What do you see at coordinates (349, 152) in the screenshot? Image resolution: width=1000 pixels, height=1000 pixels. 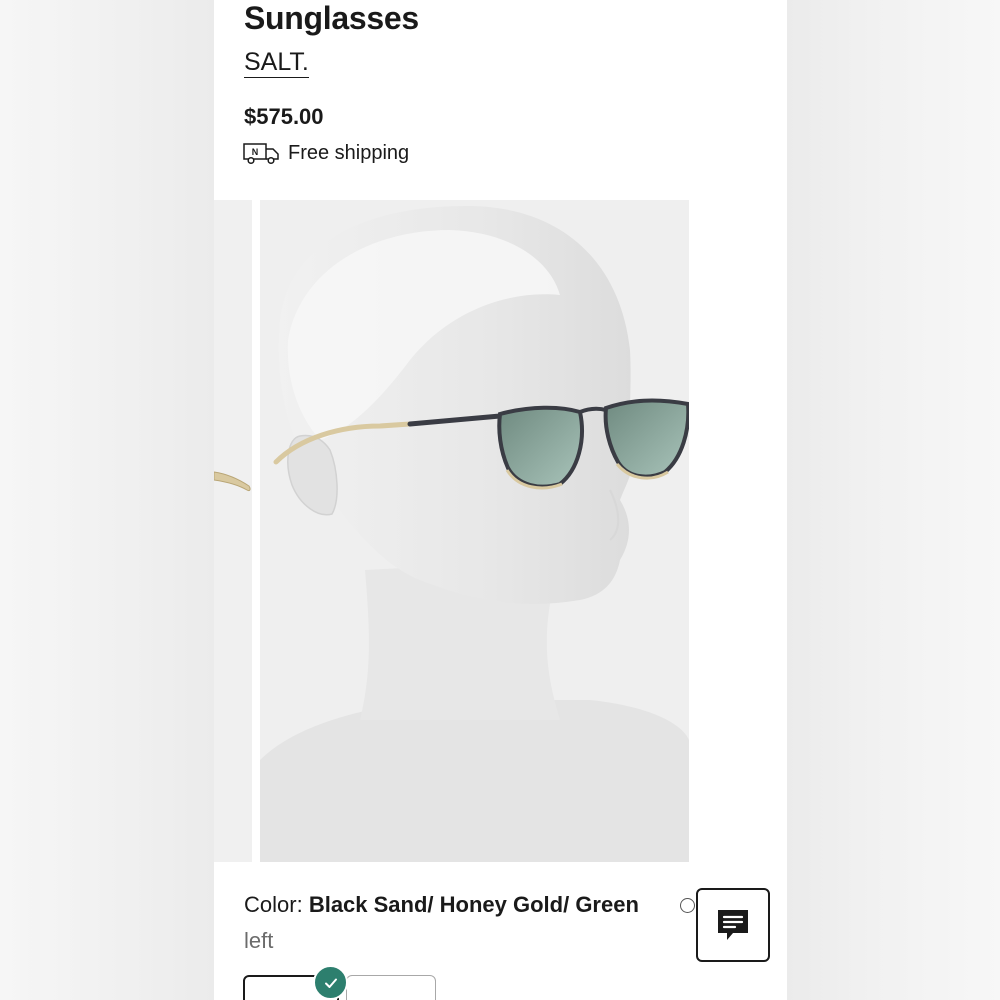 I see `shipping-label: Free shipping` at bounding box center [349, 152].